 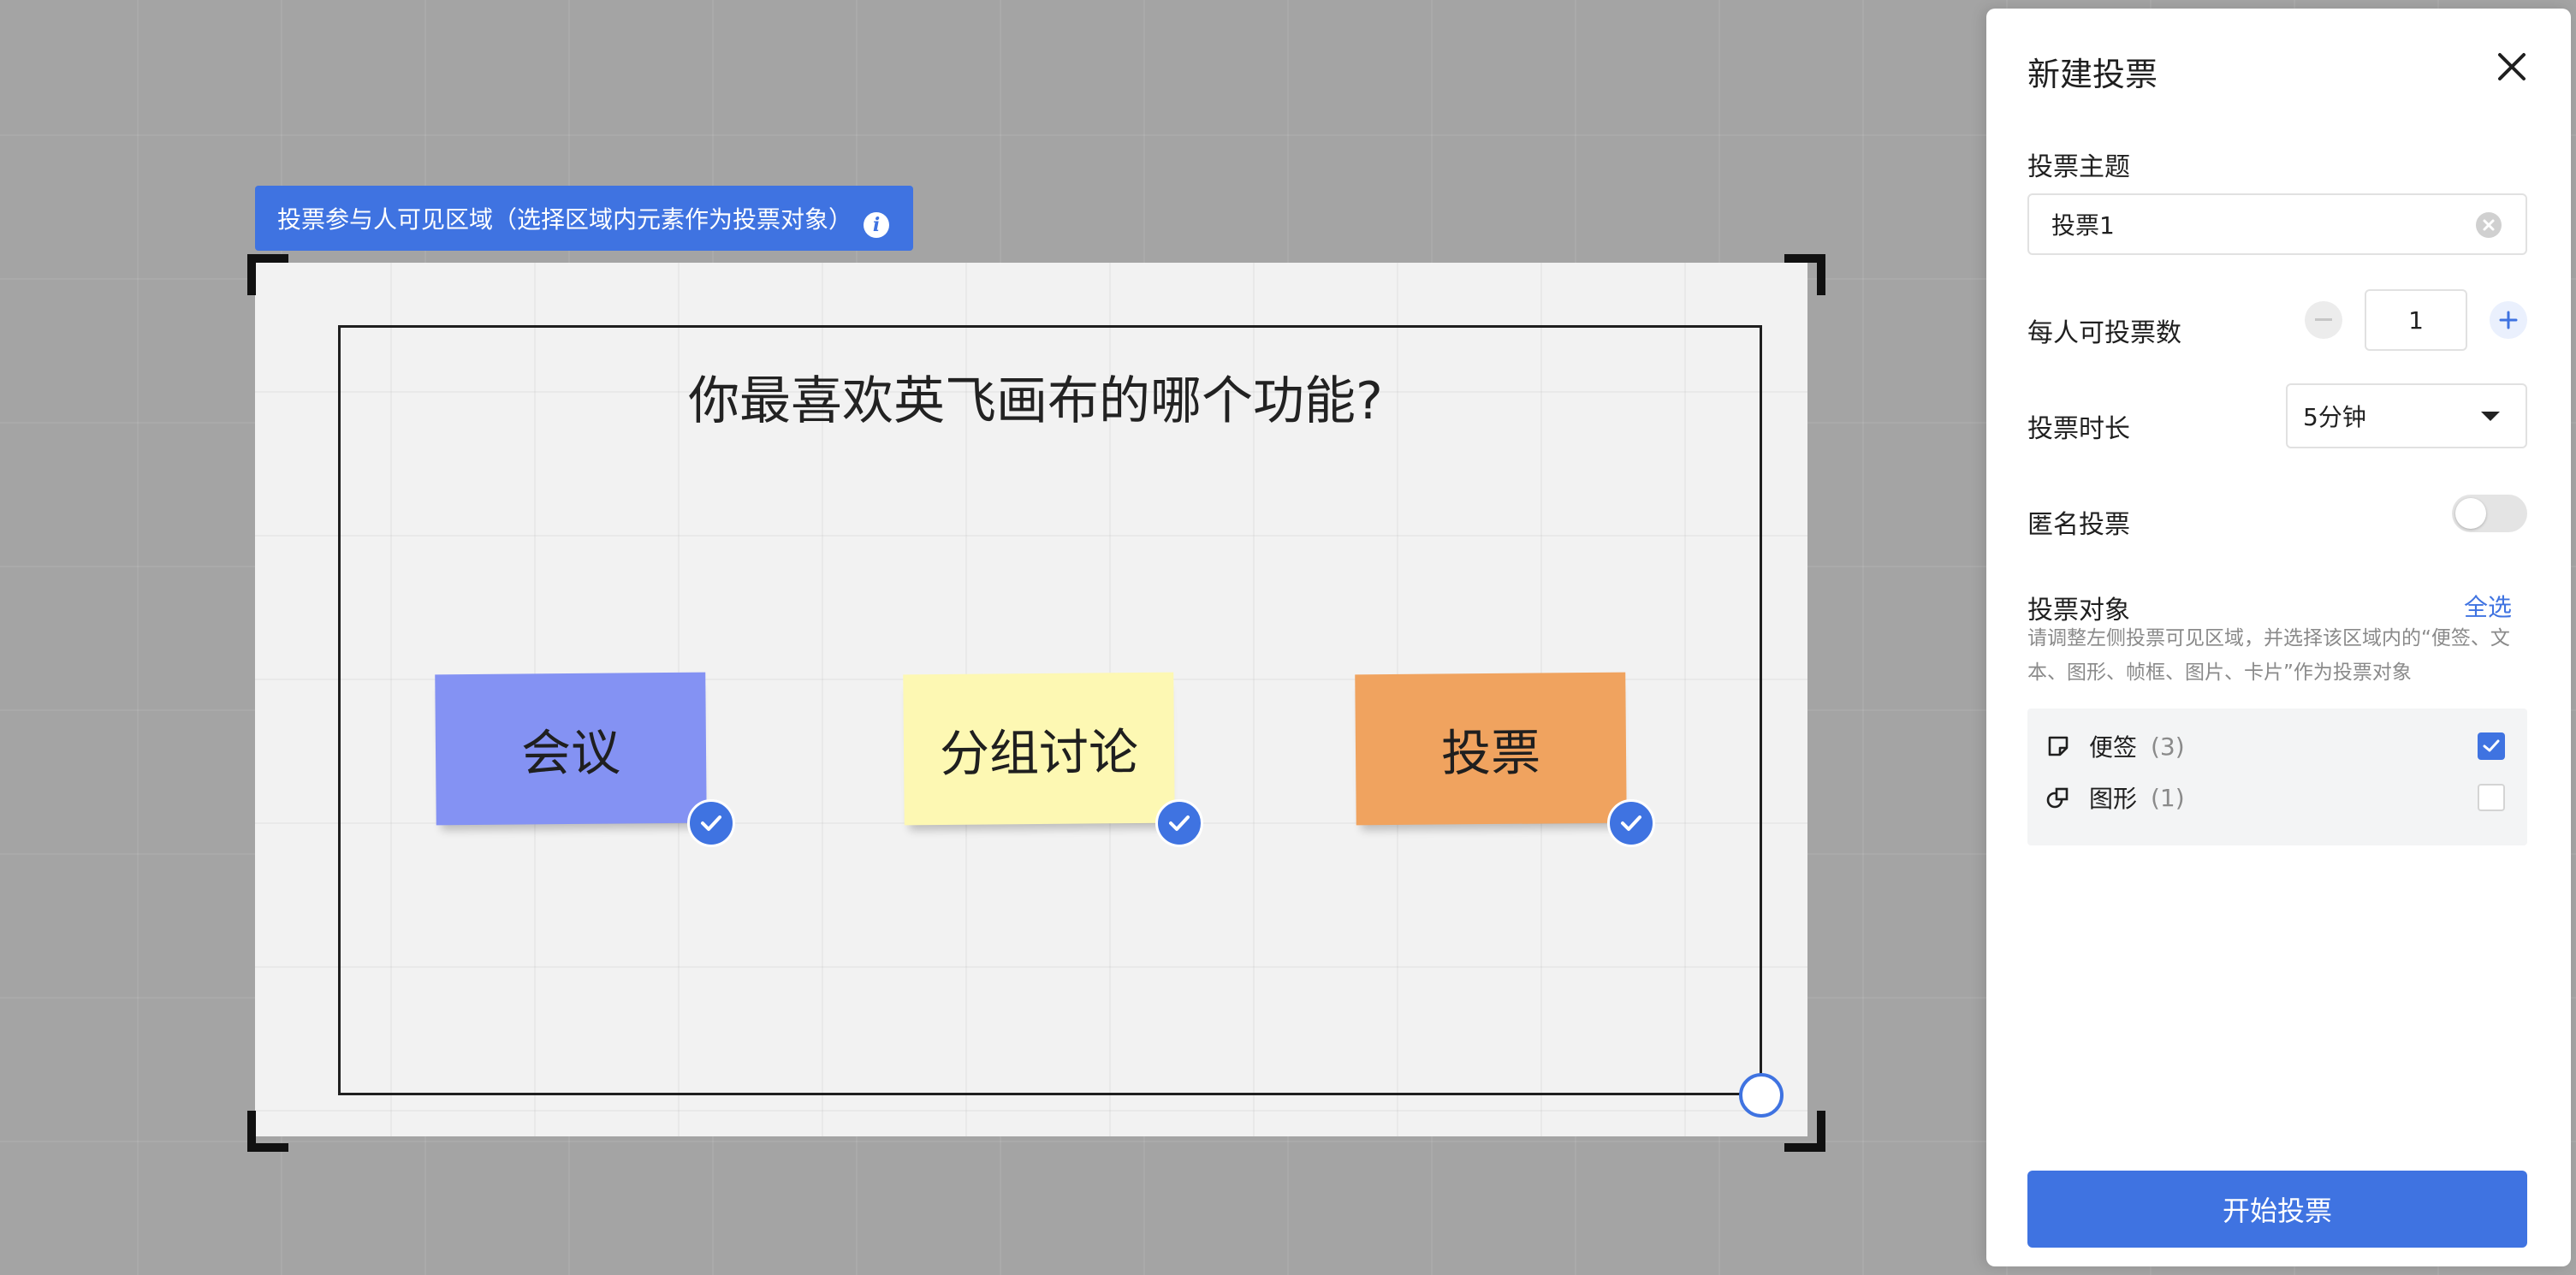 What do you see at coordinates (2277, 746) in the screenshot?
I see `target-type-row-sticky-note: 便签 (3)` at bounding box center [2277, 746].